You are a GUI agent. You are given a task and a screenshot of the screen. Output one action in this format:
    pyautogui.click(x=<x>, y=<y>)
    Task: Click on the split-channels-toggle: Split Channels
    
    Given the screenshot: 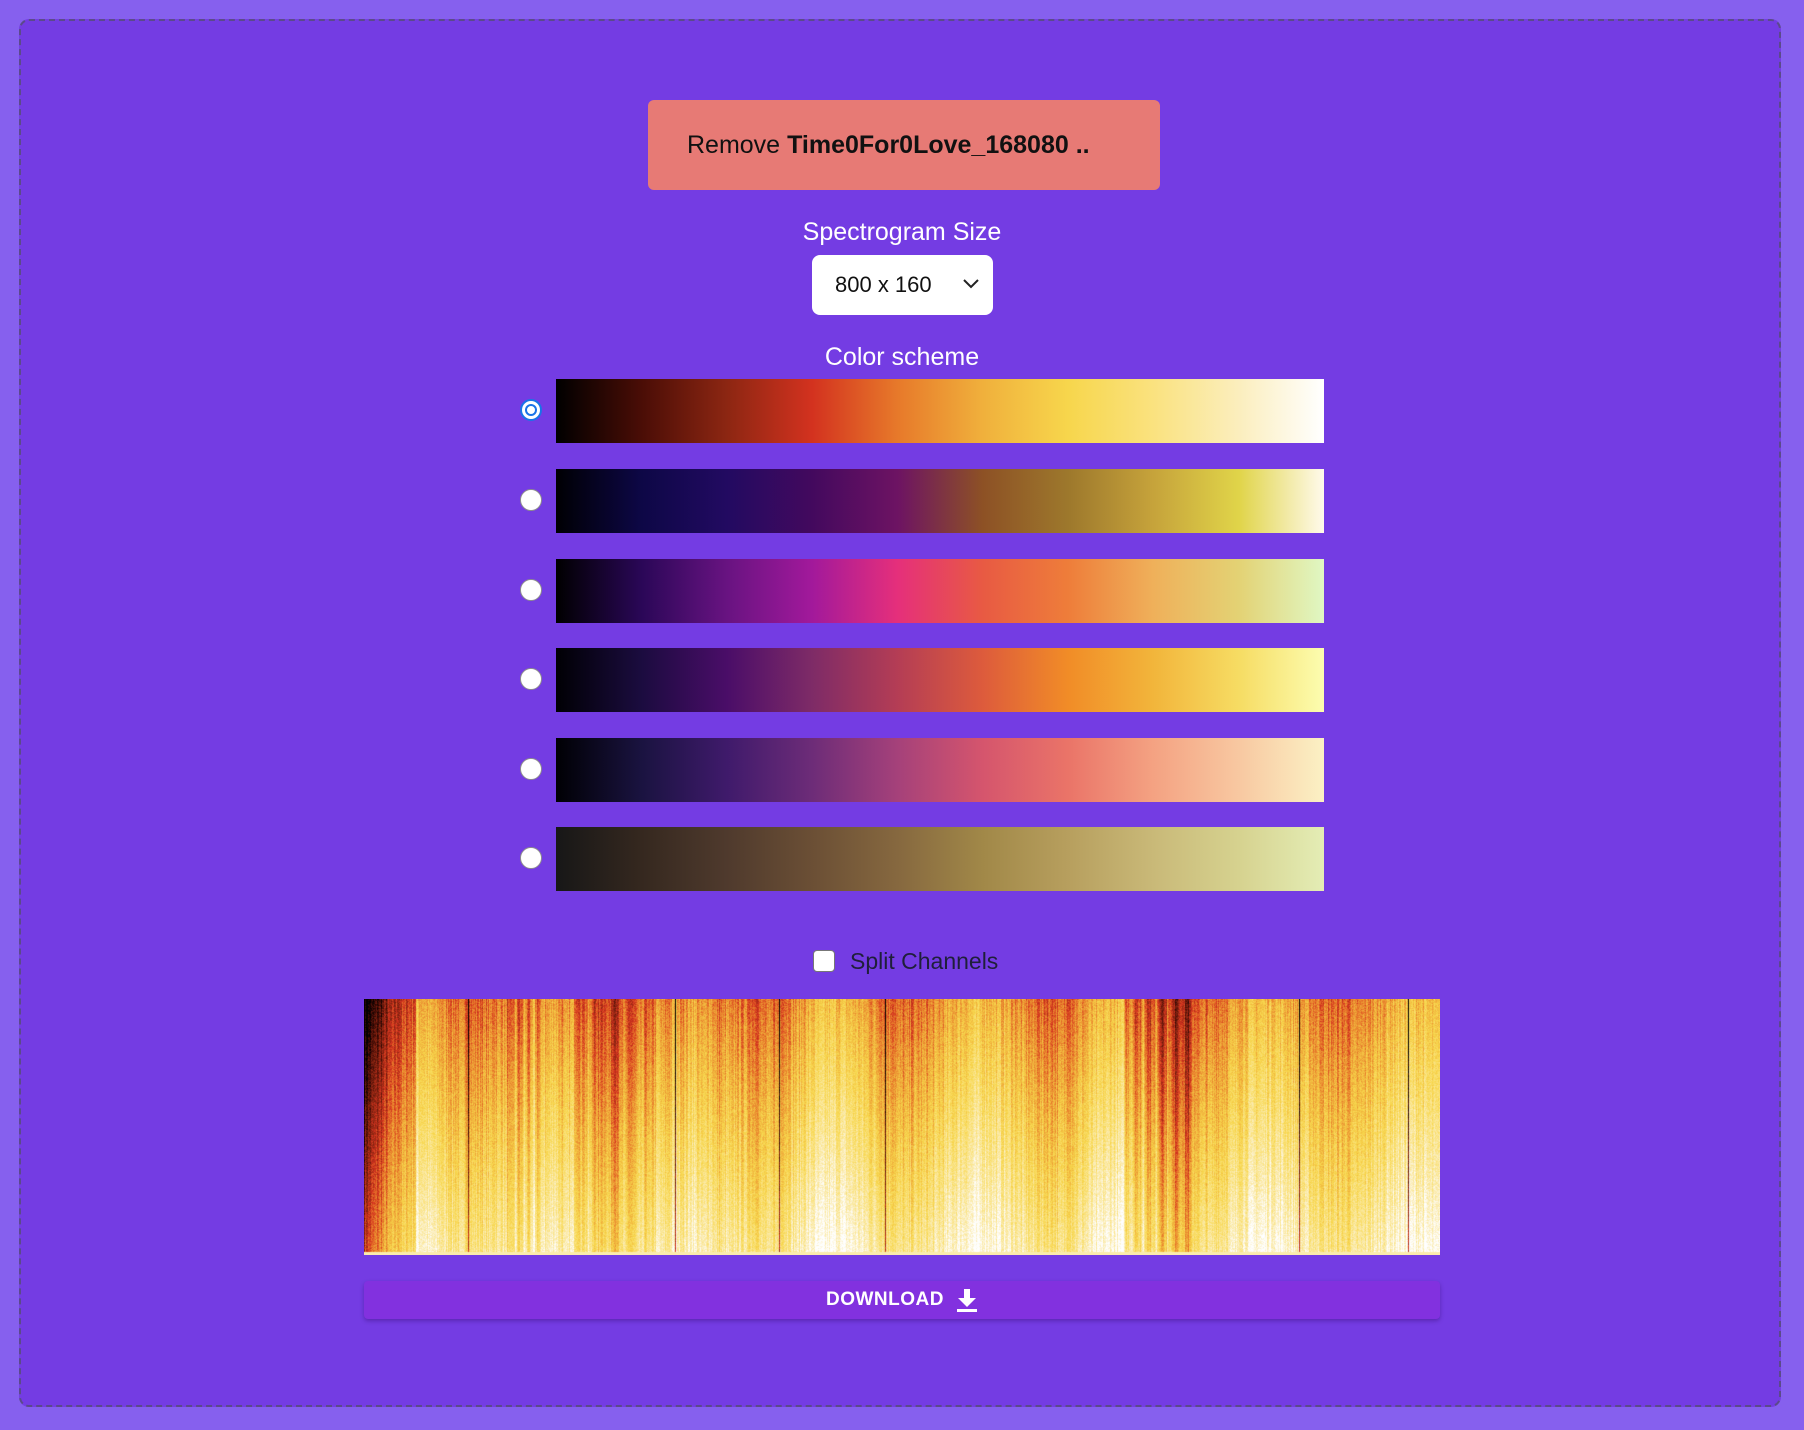 What is the action you would take?
    pyautogui.click(x=905, y=961)
    